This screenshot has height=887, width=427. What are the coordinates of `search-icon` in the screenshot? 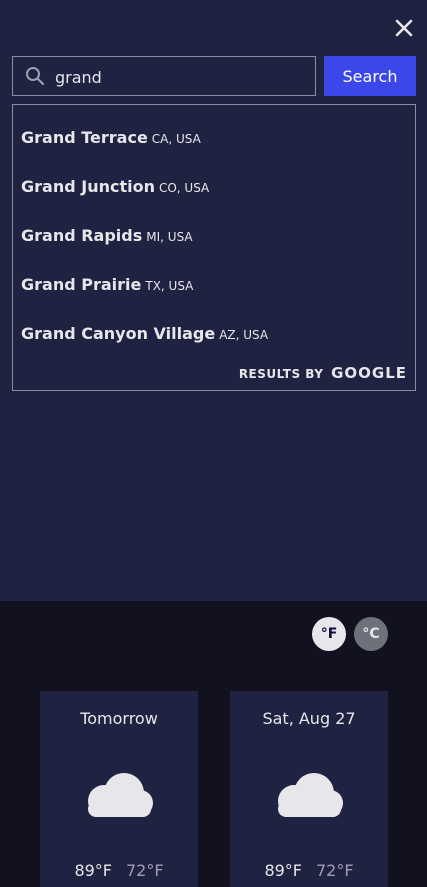 It's located at (35, 76).